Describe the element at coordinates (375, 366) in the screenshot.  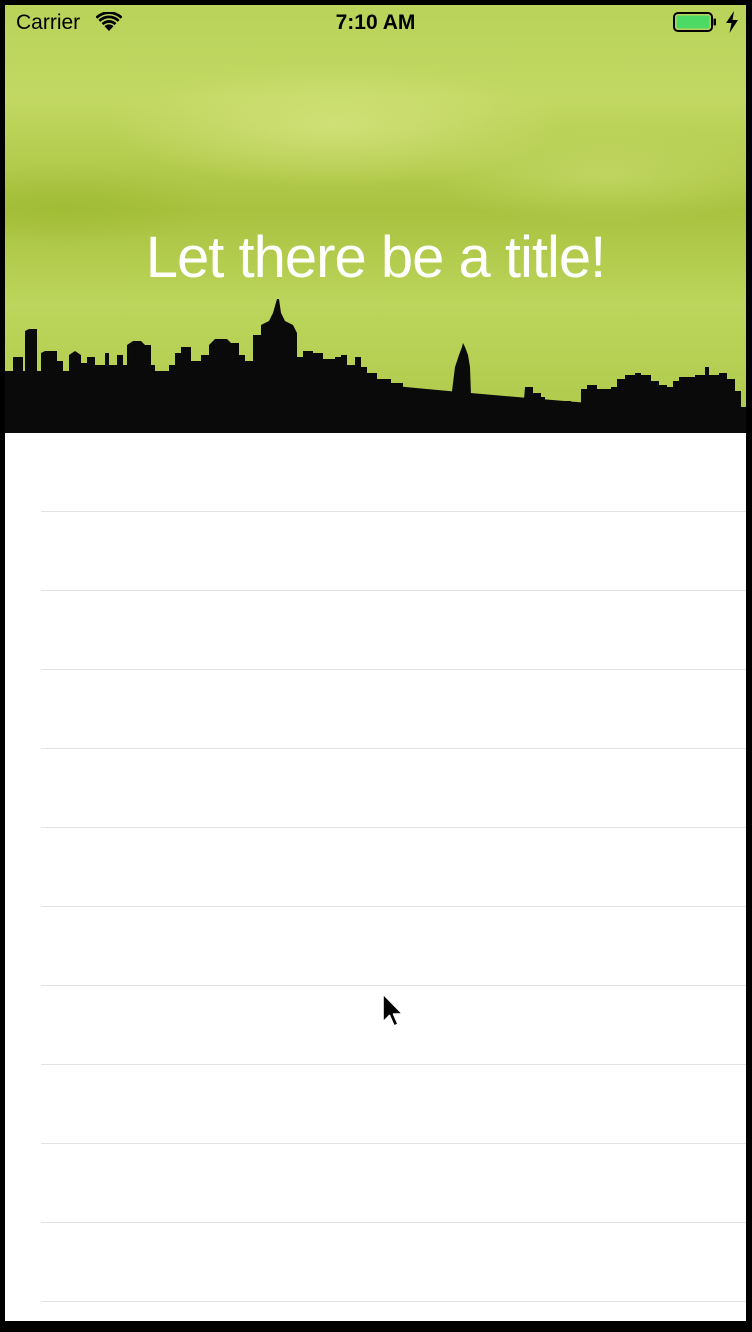
I see `city-skyline-silhouette` at that location.